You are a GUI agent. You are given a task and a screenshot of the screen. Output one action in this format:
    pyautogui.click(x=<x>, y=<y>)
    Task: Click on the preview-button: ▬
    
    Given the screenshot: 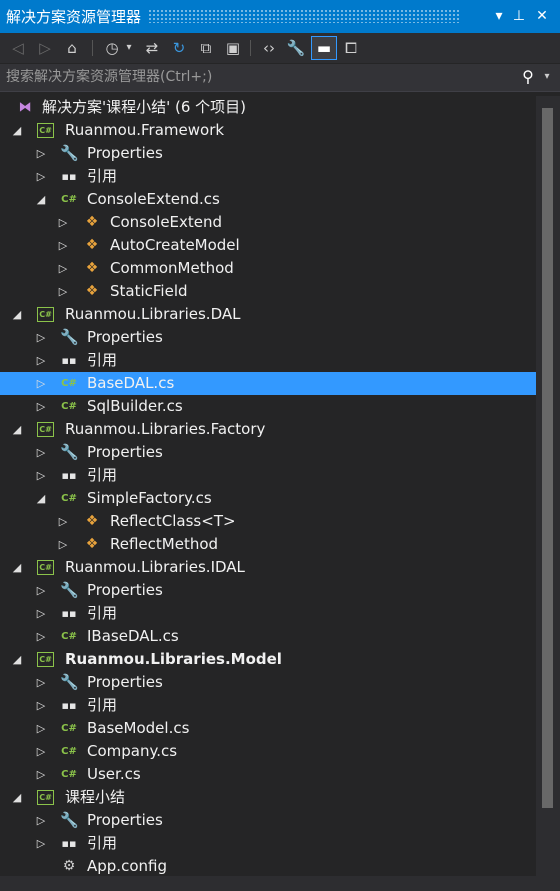 What is the action you would take?
    pyautogui.click(x=324, y=48)
    